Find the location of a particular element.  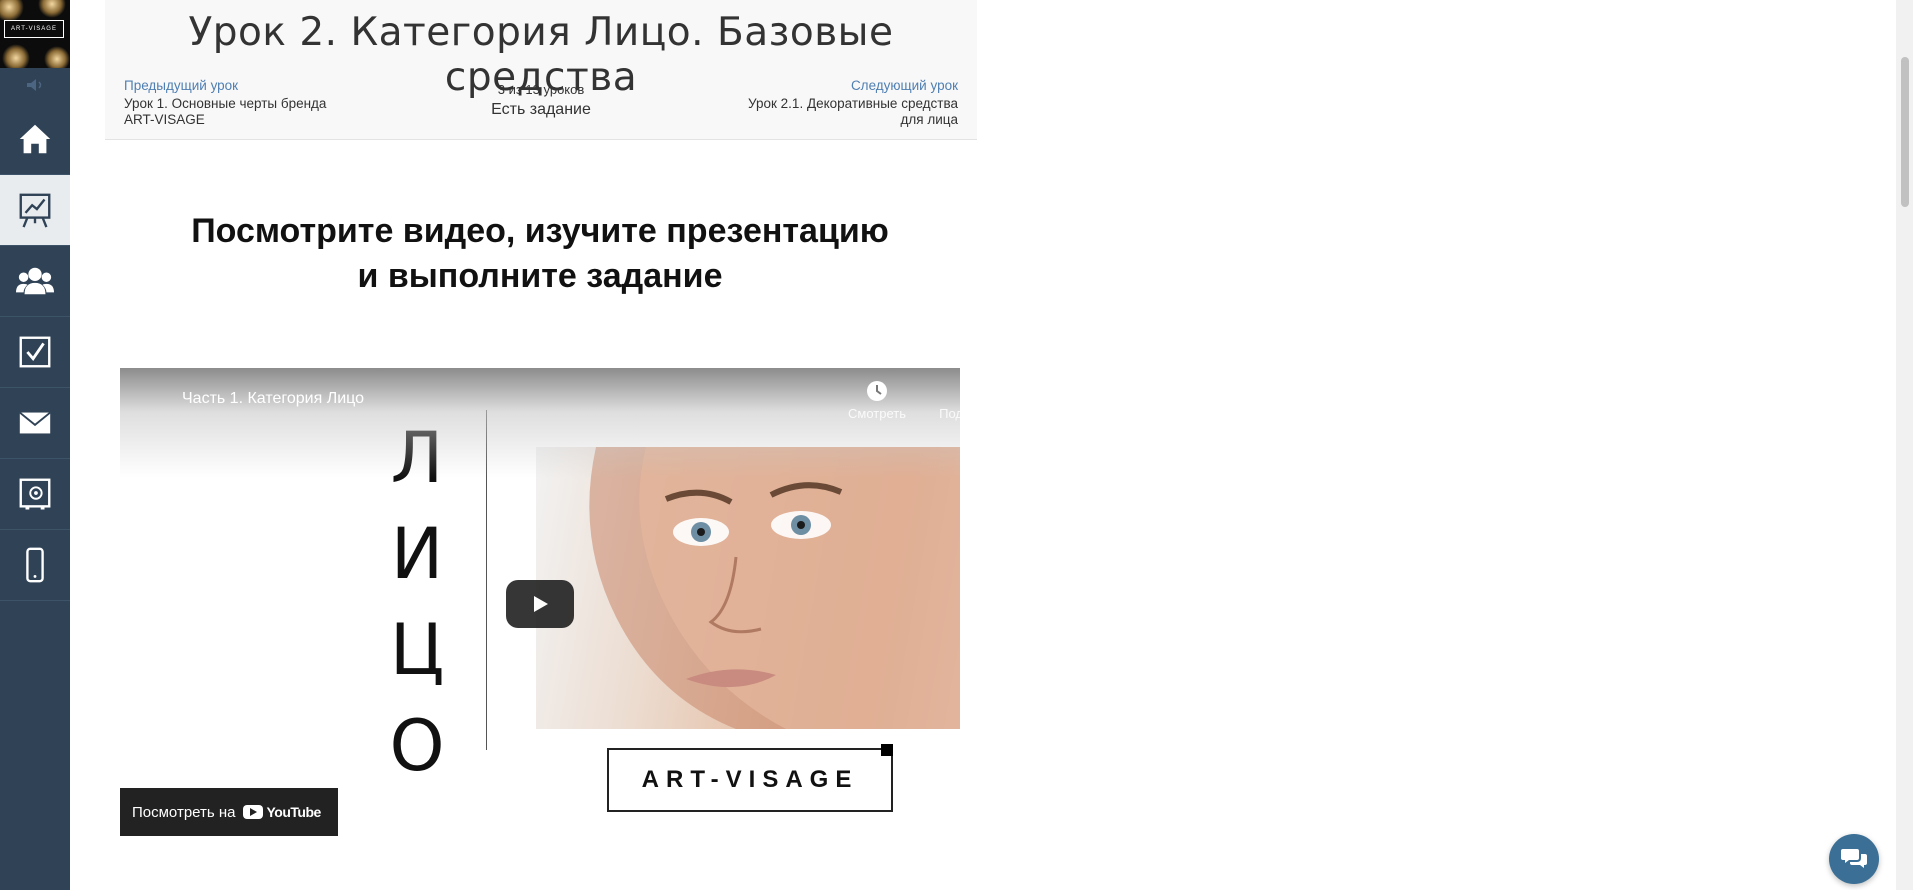

letter: И is located at coordinates (417, 554).